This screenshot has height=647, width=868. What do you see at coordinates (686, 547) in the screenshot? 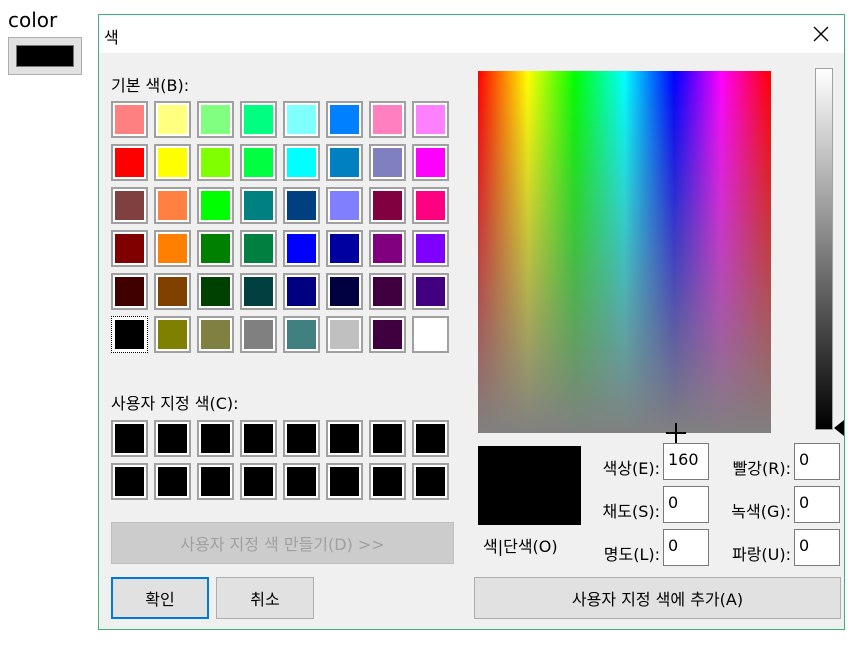
I see `luminosity-field: 0` at bounding box center [686, 547].